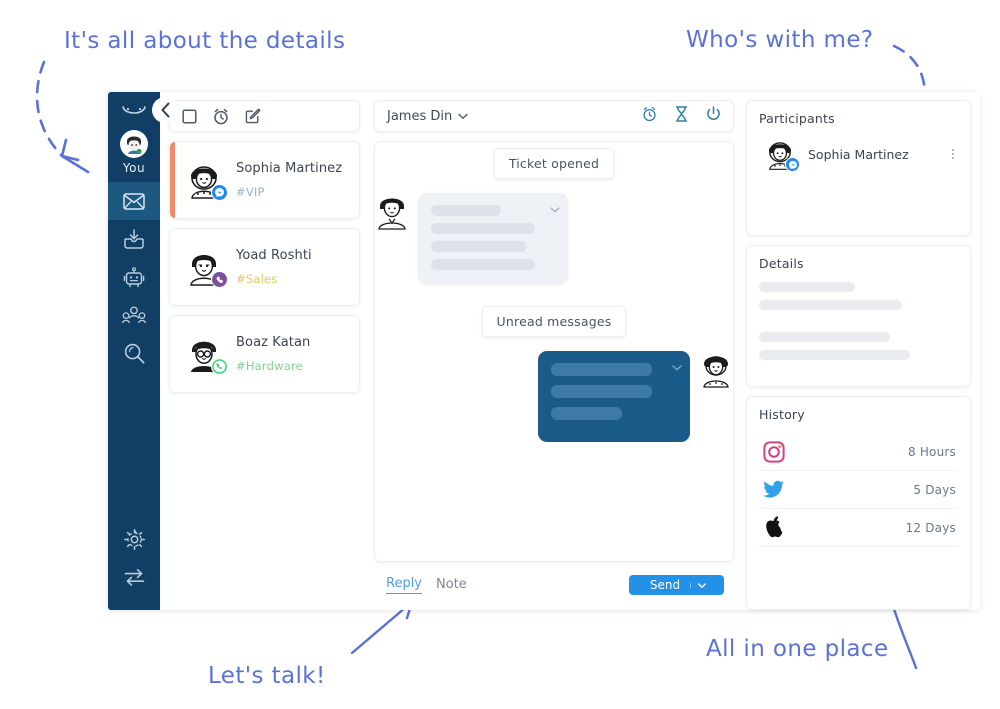  Describe the element at coordinates (205, 41) in the screenshot. I see `annotation-details: It's all about the details` at that location.